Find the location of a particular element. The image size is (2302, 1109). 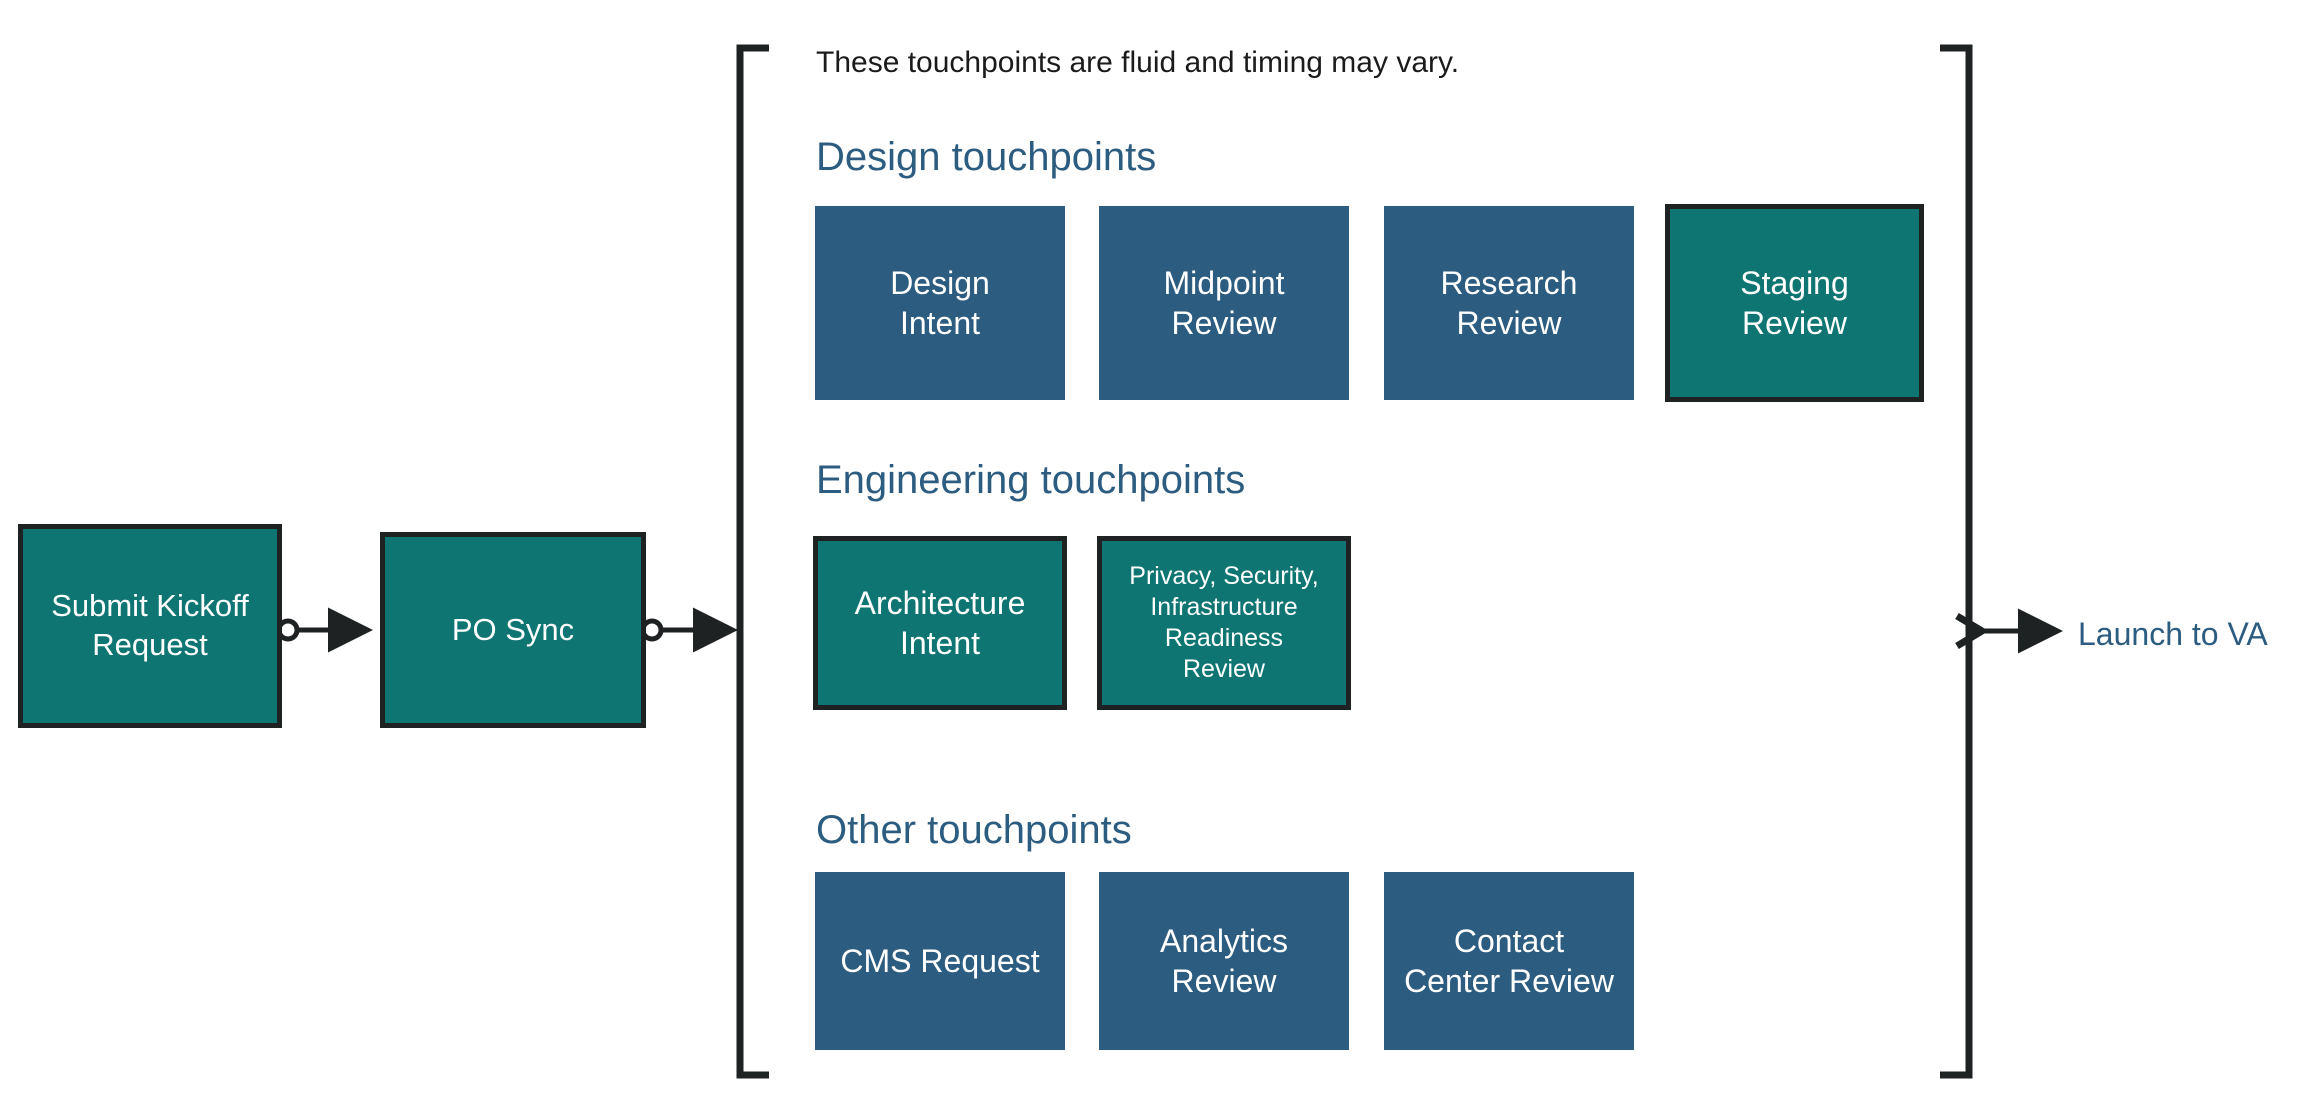

node-staging-review: Staging Review is located at coordinates (1794, 303).